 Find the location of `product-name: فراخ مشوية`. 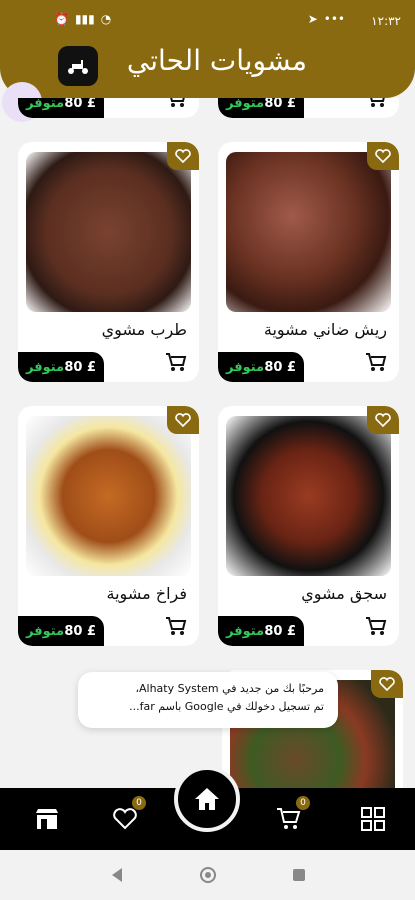

product-name: فراخ مشوية is located at coordinates (146, 593).